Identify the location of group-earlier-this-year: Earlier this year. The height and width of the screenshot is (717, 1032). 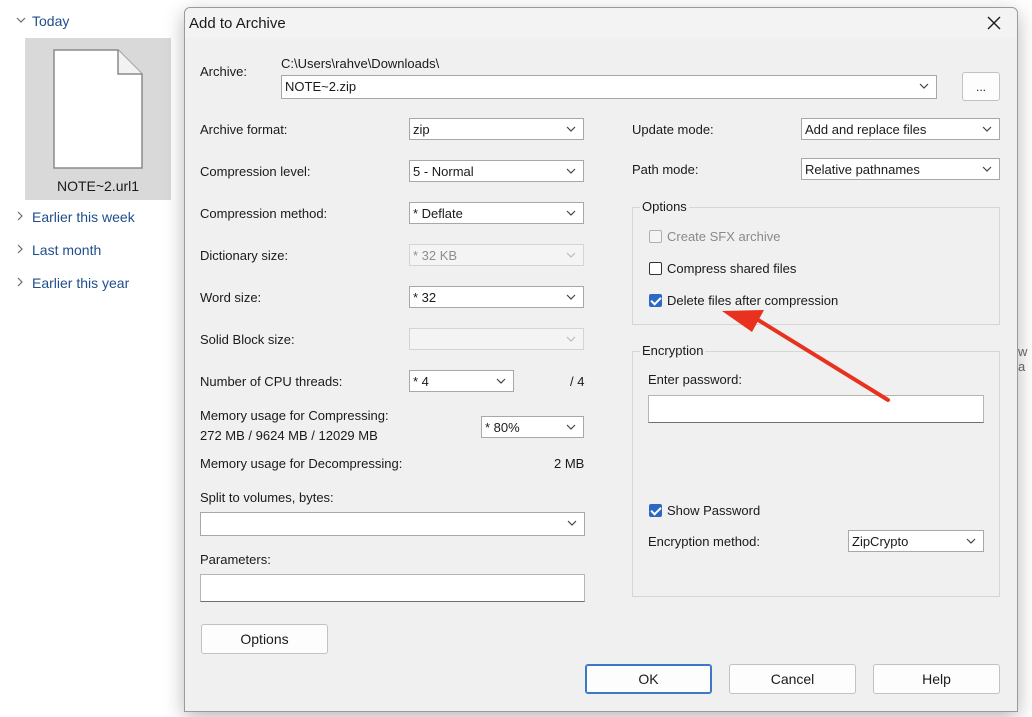
(72, 283).